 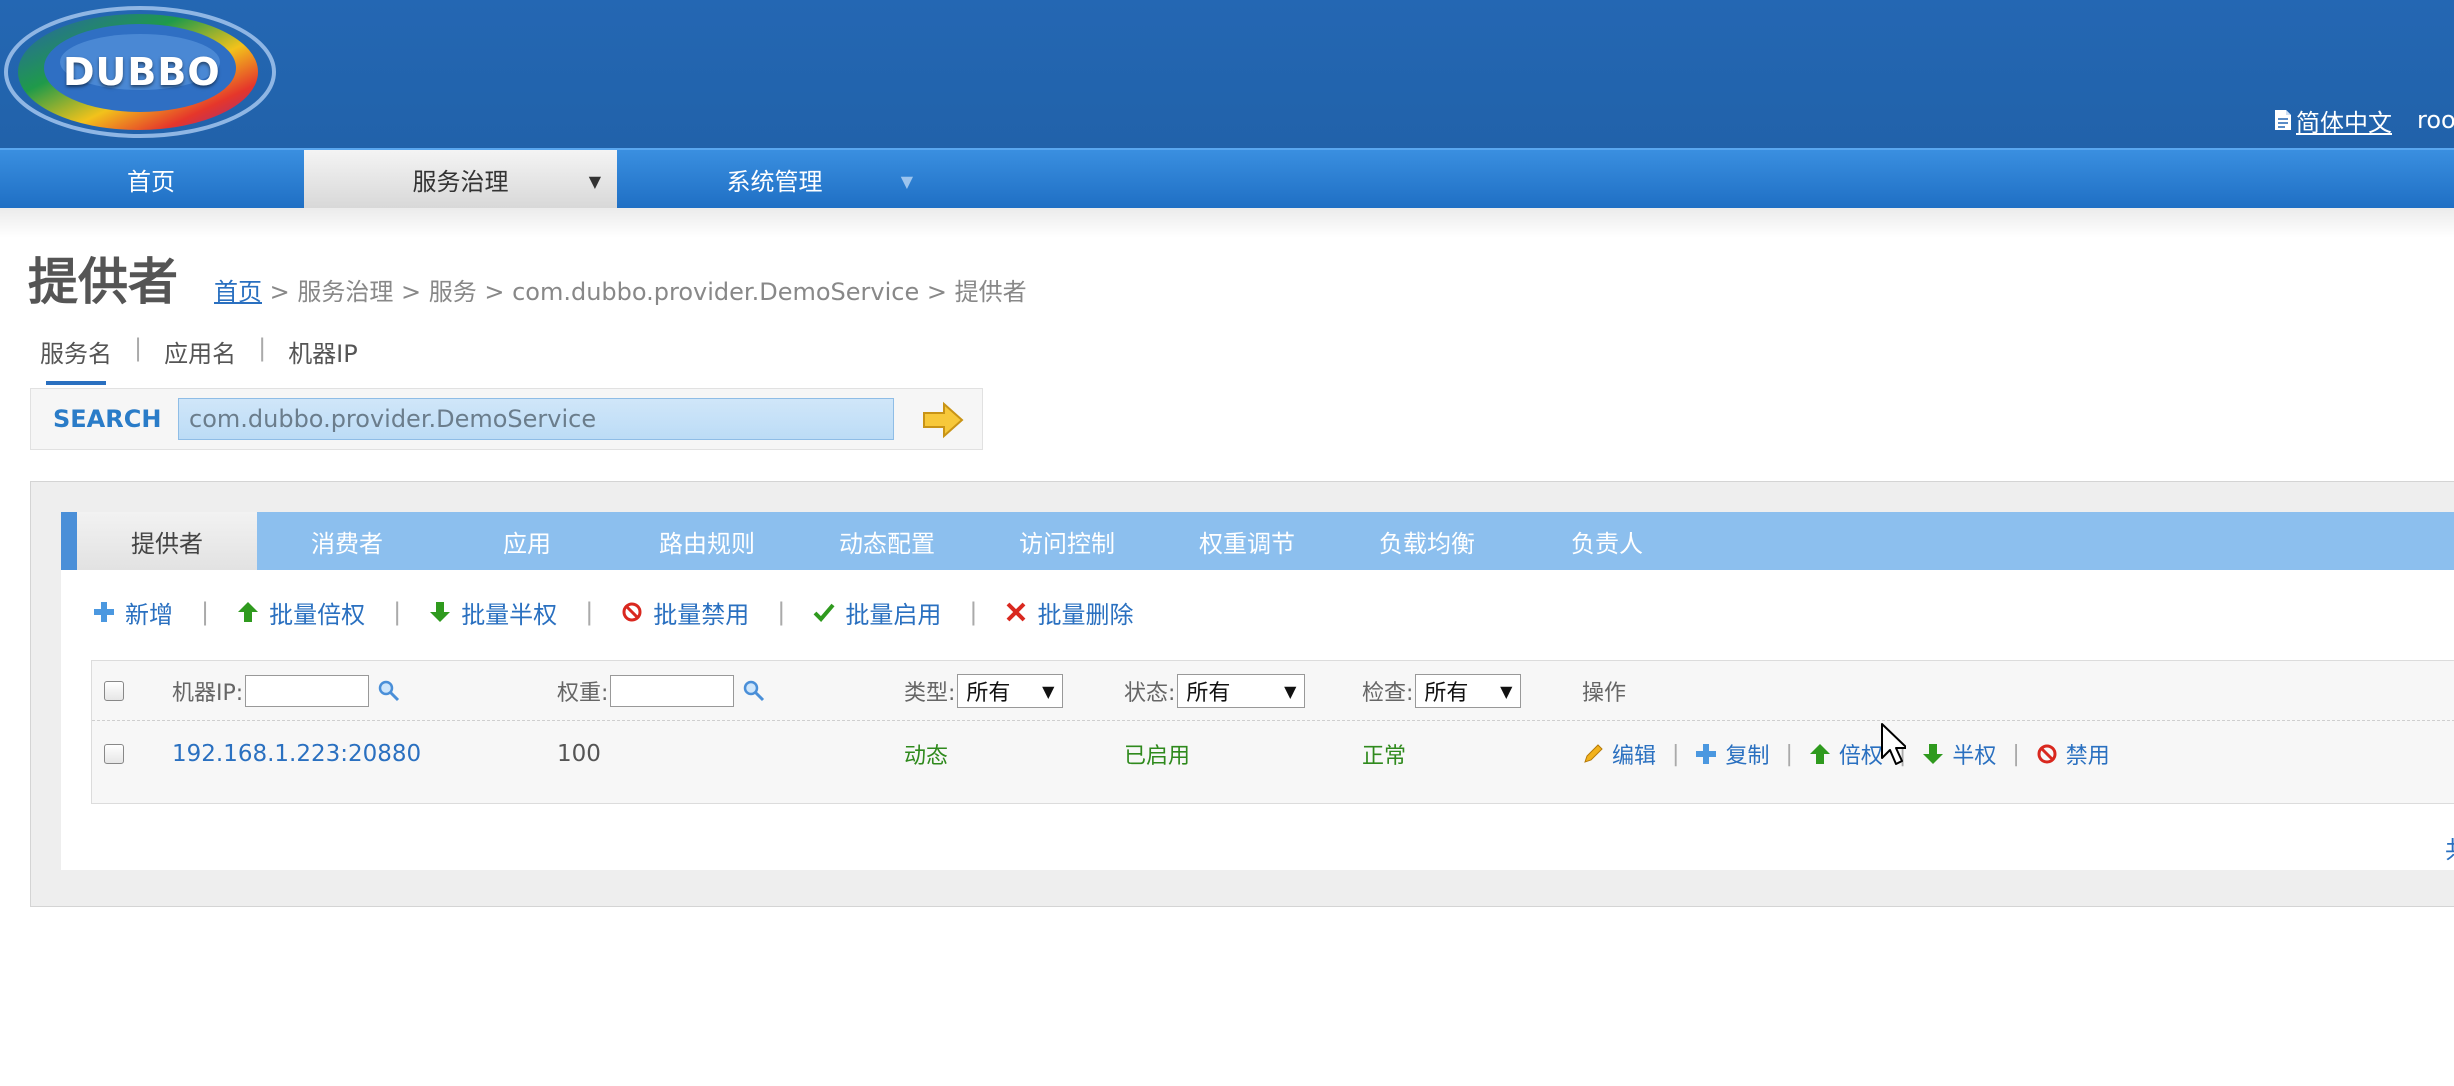 I want to click on batch-delete-button: 批量删除, so click(x=1069, y=612).